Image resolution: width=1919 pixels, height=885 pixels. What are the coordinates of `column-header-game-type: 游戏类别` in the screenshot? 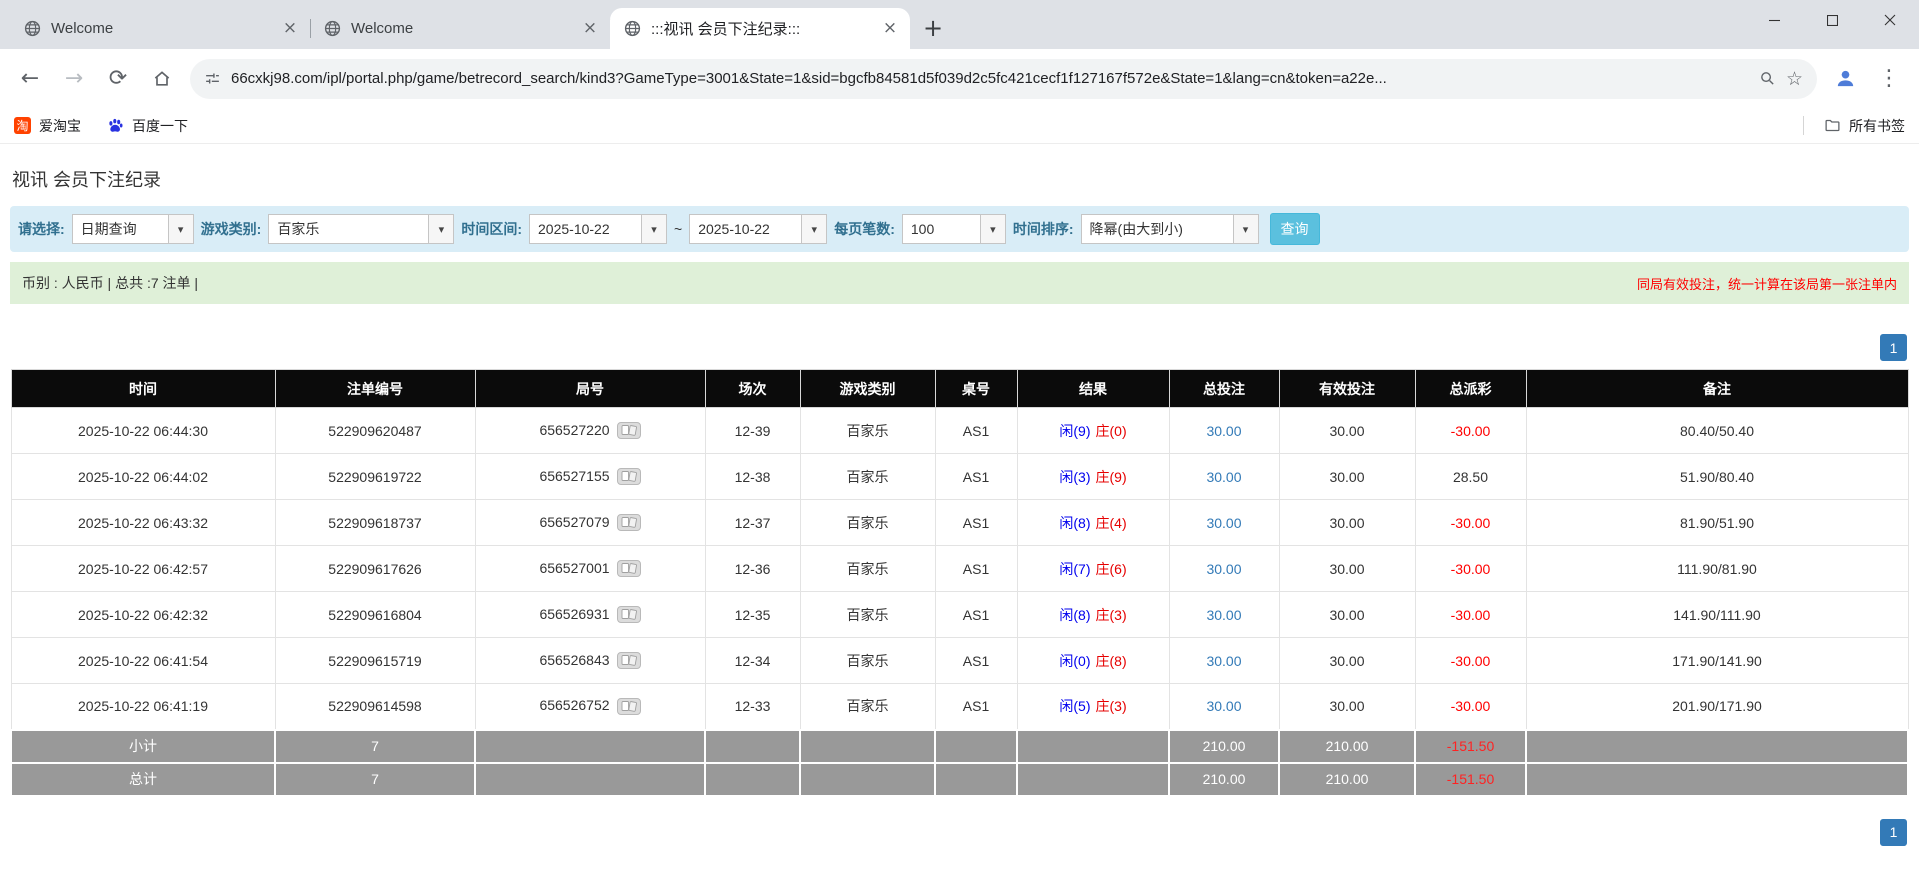 It's located at (867, 388).